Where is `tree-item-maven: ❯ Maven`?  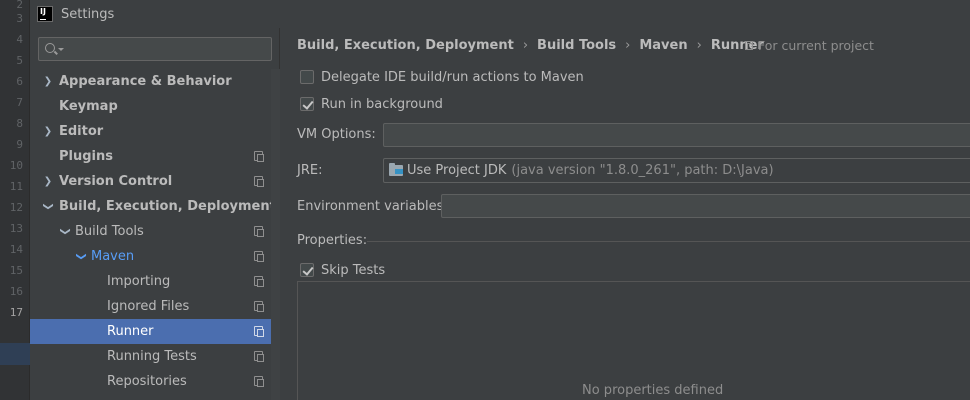
tree-item-maven: ❯ Maven is located at coordinates (155, 256).